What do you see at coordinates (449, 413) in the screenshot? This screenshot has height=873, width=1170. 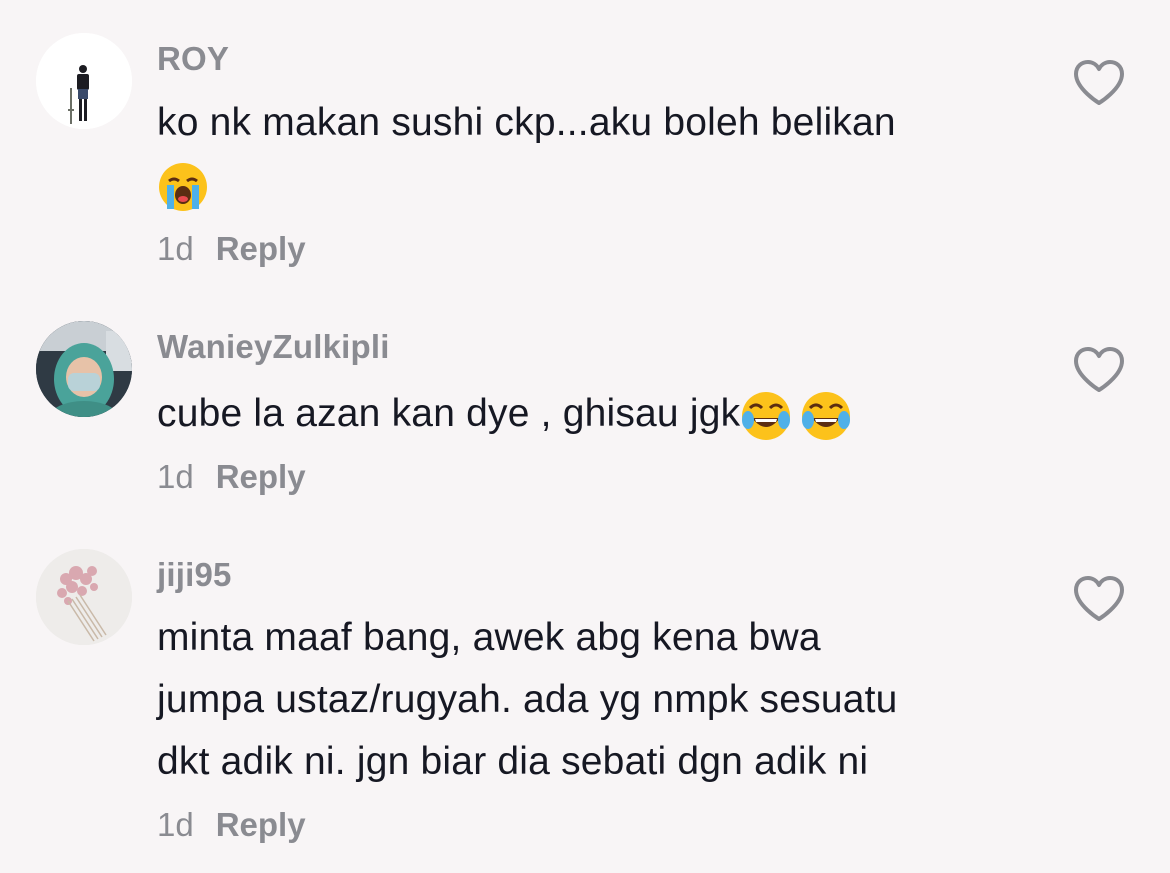 I see `comment-text-line: cube la azan kan dye , ghisau jgk` at bounding box center [449, 413].